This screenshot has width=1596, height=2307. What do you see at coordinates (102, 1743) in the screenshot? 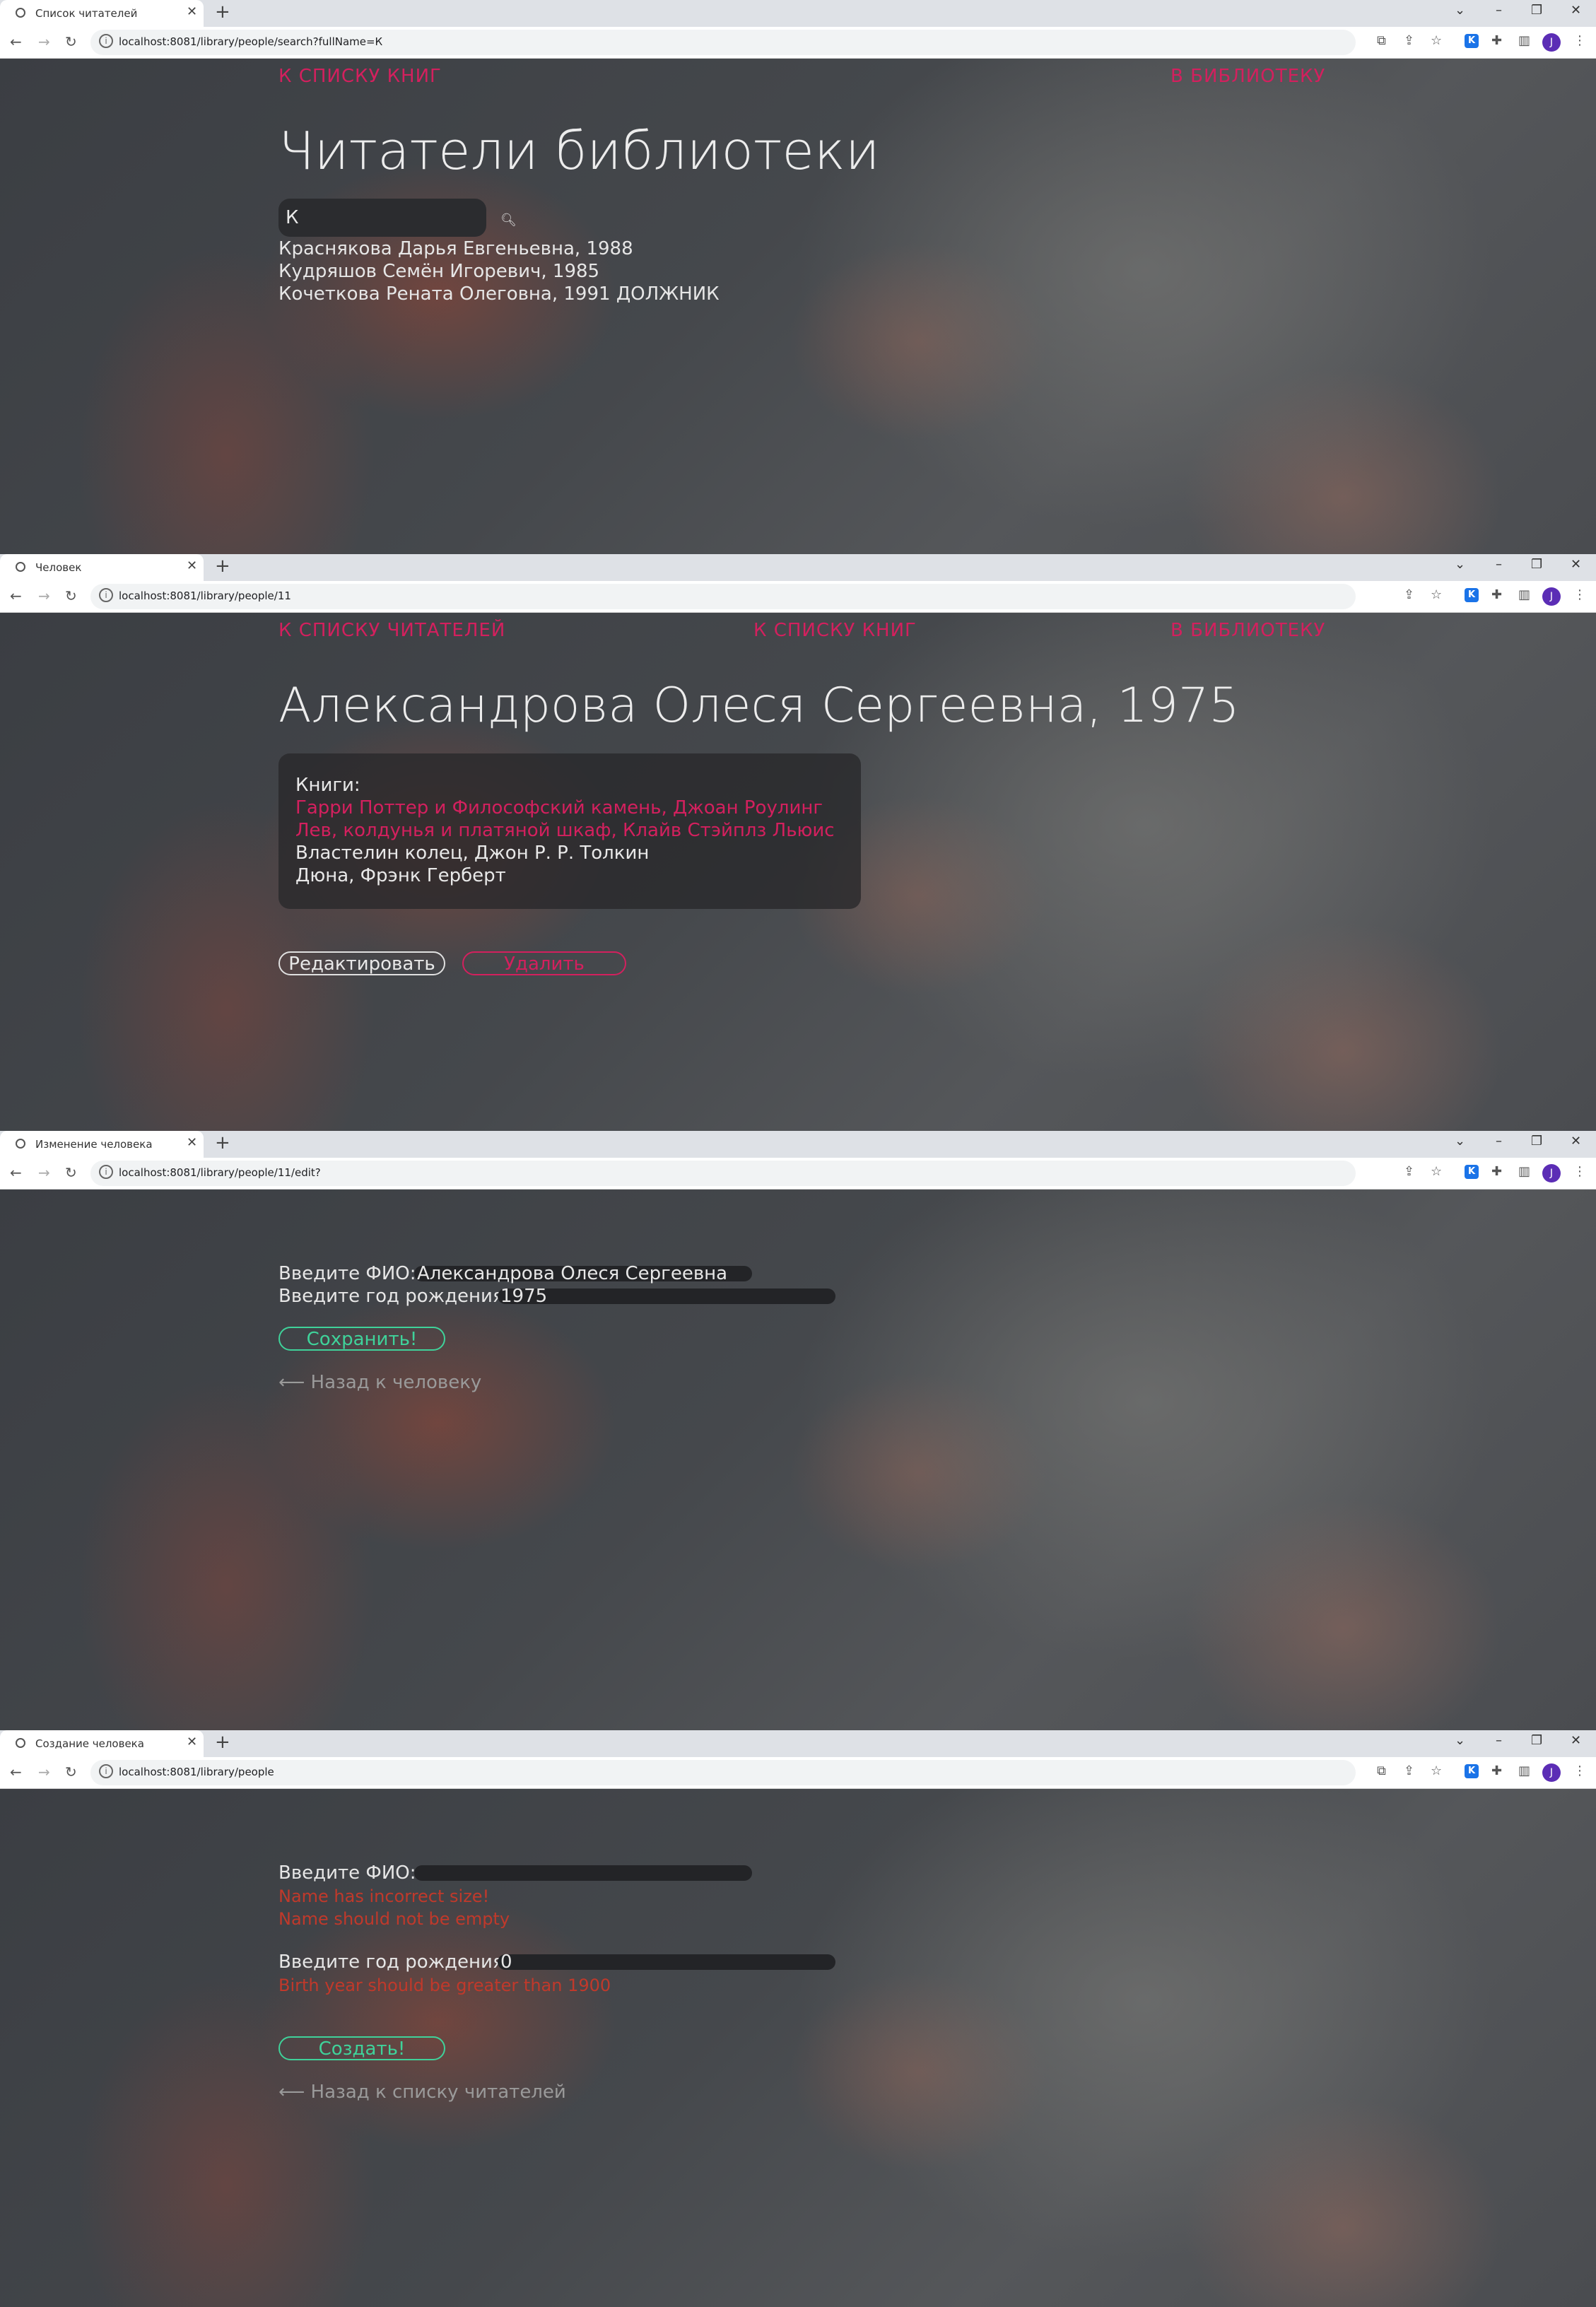
I see `browser-tab: Создание человека ✕` at bounding box center [102, 1743].